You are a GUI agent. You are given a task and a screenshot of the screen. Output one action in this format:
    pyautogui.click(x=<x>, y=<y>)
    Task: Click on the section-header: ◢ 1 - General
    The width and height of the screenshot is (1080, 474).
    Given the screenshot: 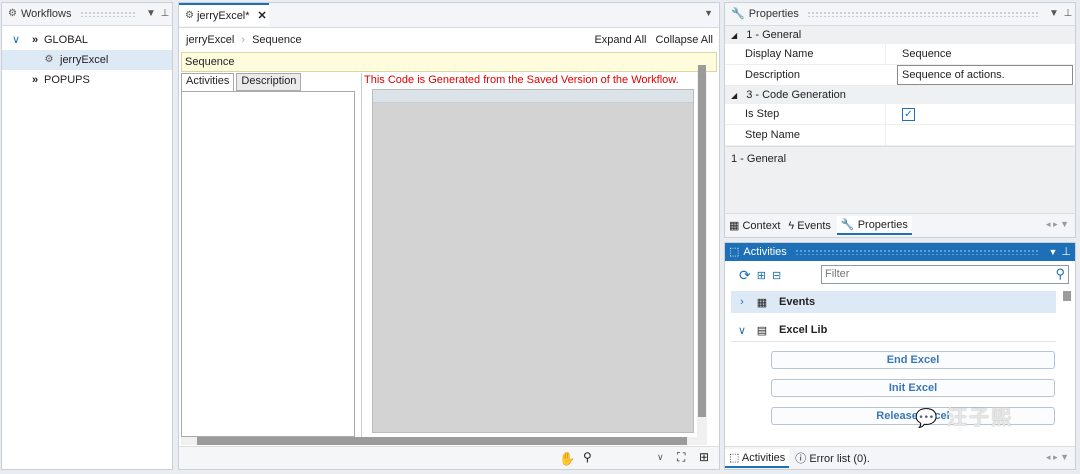 What is the action you would take?
    pyautogui.click(x=900, y=35)
    